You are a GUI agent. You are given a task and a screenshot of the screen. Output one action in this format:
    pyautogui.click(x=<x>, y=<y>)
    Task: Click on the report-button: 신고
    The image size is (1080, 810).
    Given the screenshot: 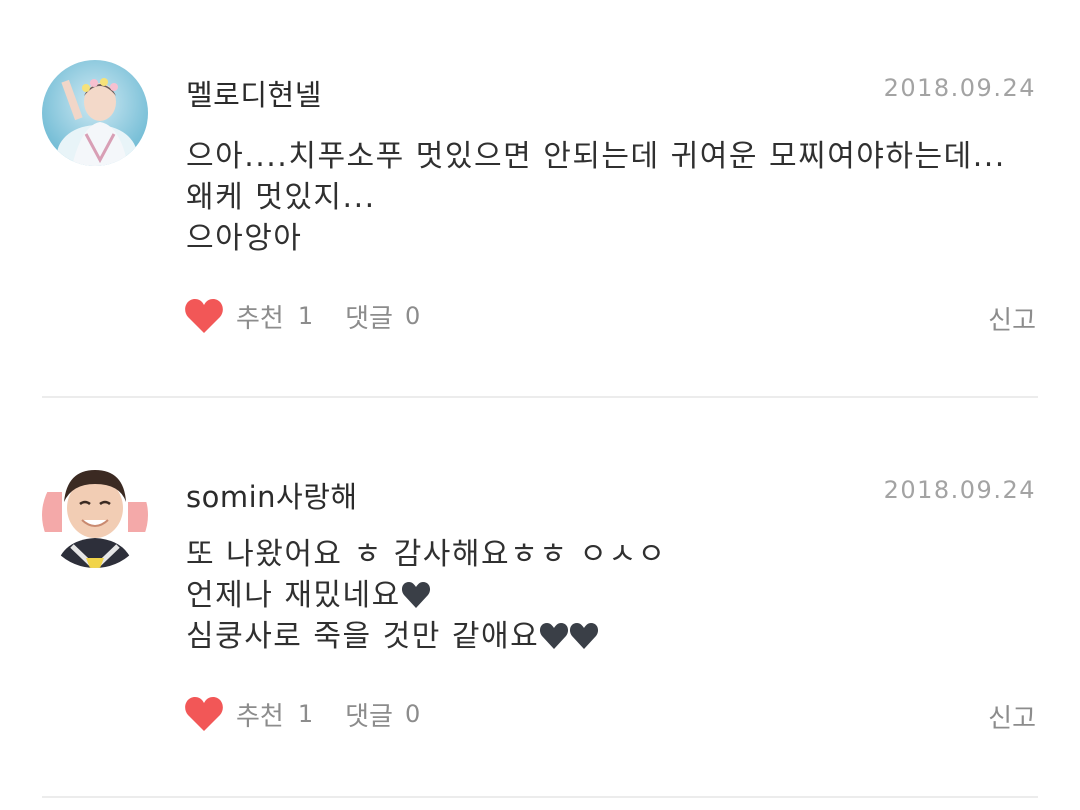 What is the action you would take?
    pyautogui.click(x=1012, y=716)
    